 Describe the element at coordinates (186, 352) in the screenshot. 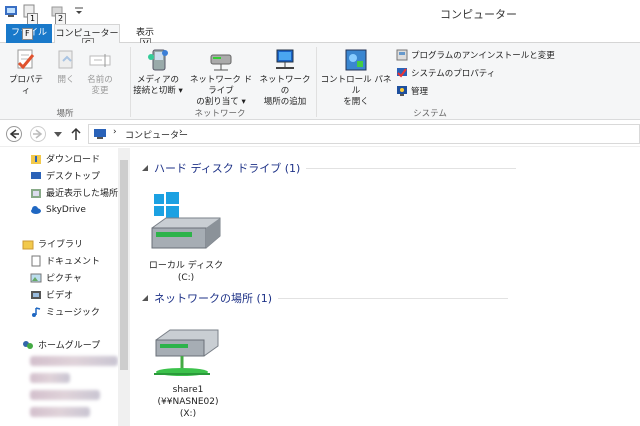

I see `network-drive-icon` at that location.